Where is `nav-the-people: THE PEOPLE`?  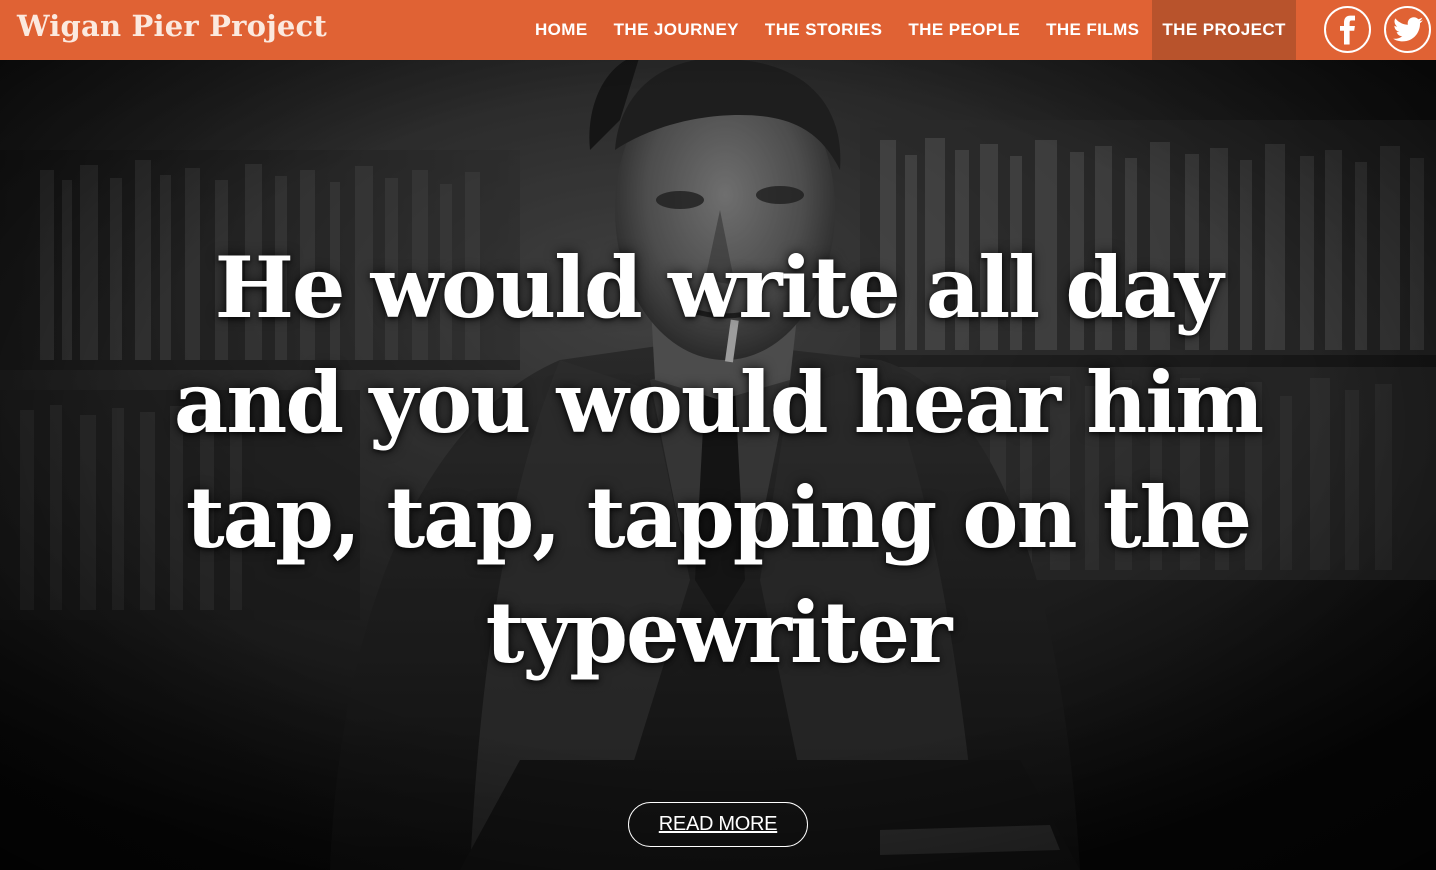
nav-the-people: THE PEOPLE is located at coordinates (964, 30).